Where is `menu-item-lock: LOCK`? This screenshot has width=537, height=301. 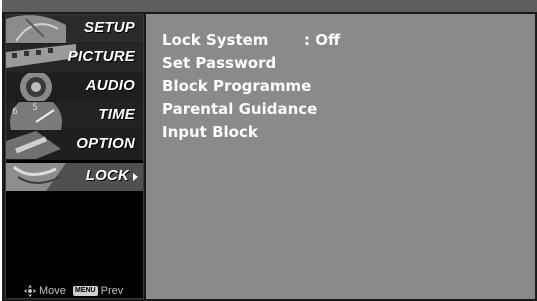
menu-item-lock: LOCK is located at coordinates (74, 177).